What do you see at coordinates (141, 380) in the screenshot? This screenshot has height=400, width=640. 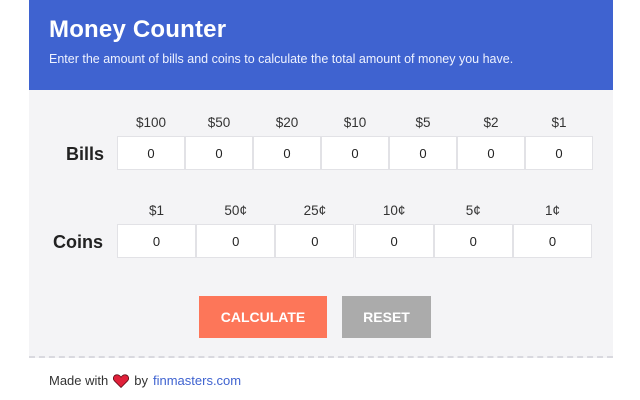 I see `by-text: by` at bounding box center [141, 380].